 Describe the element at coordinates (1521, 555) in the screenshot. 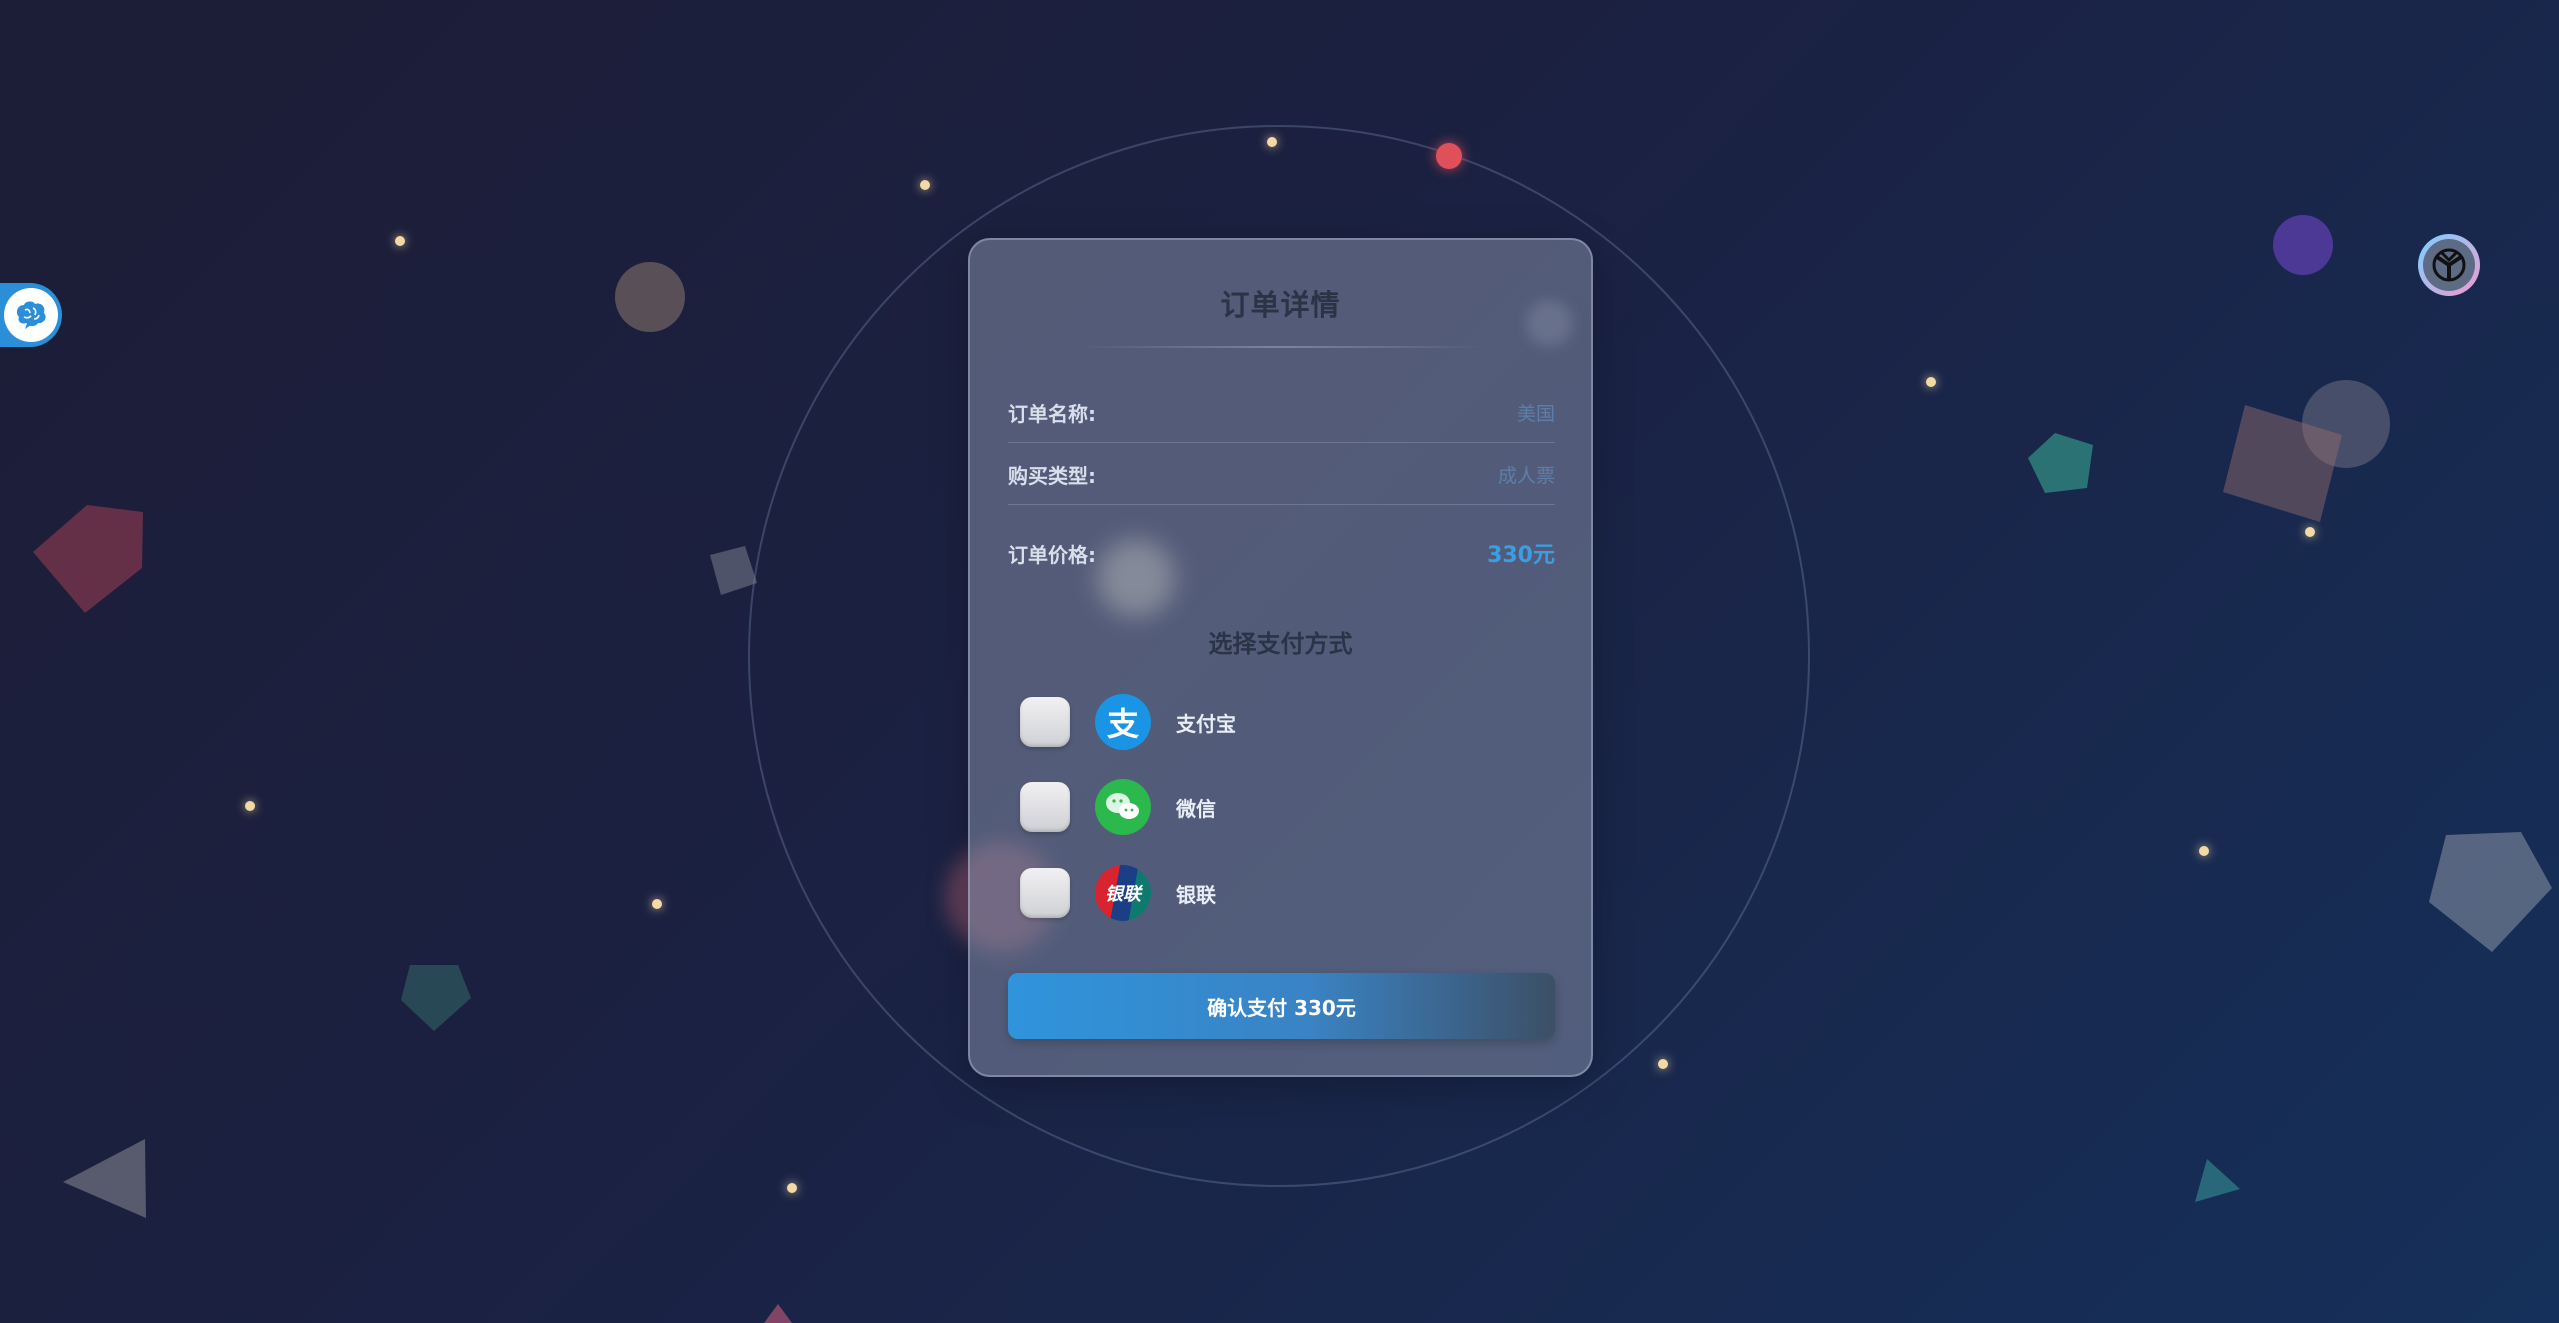

I see `order-price-value: 330元` at that location.